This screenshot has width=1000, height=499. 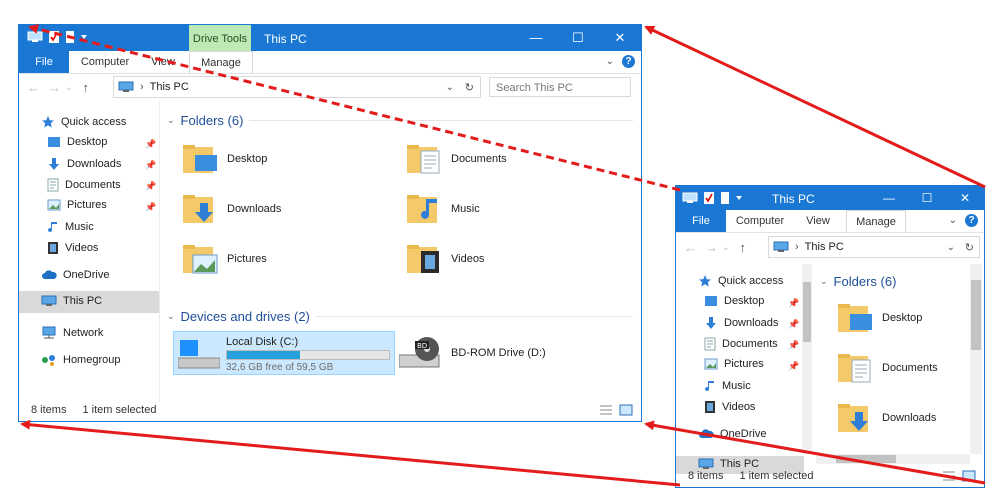 I want to click on arrow-top-right, so click(x=815, y=107).